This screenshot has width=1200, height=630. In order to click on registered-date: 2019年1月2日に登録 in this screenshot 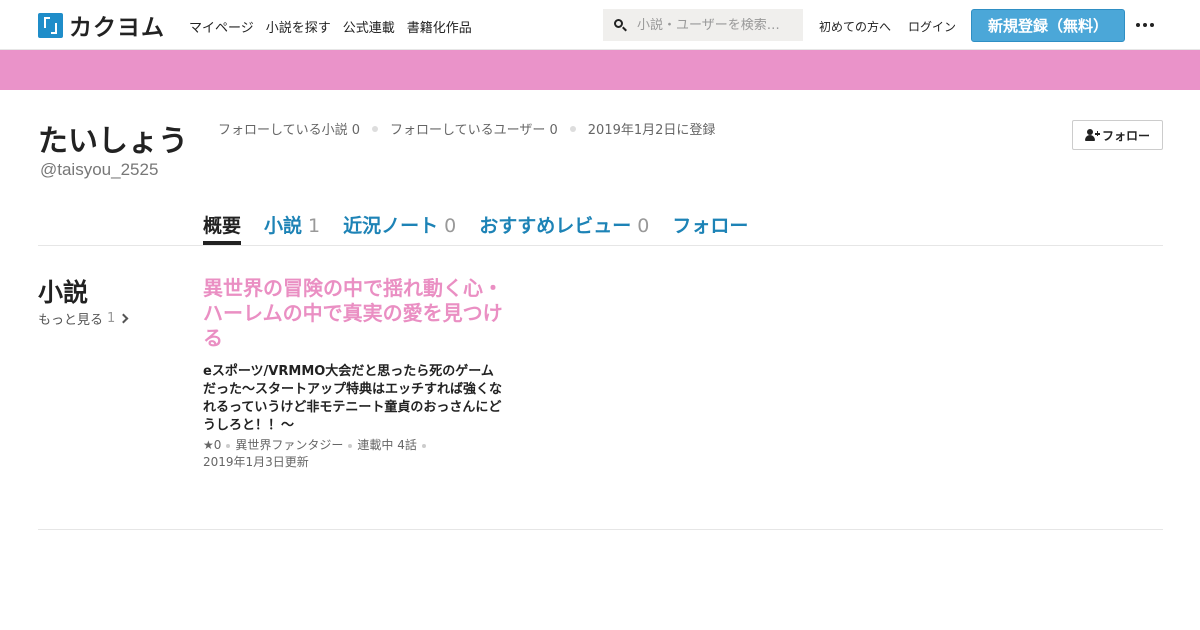, I will do `click(651, 130)`.